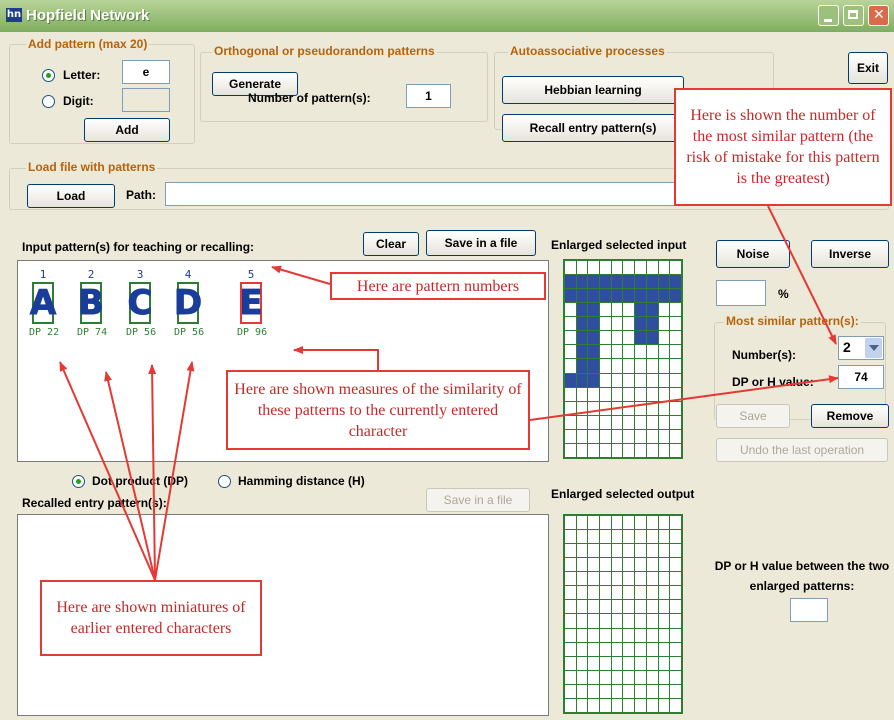 This screenshot has width=894, height=720. What do you see at coordinates (802, 275) in the screenshot?
I see `arrow-to-number` at bounding box center [802, 275].